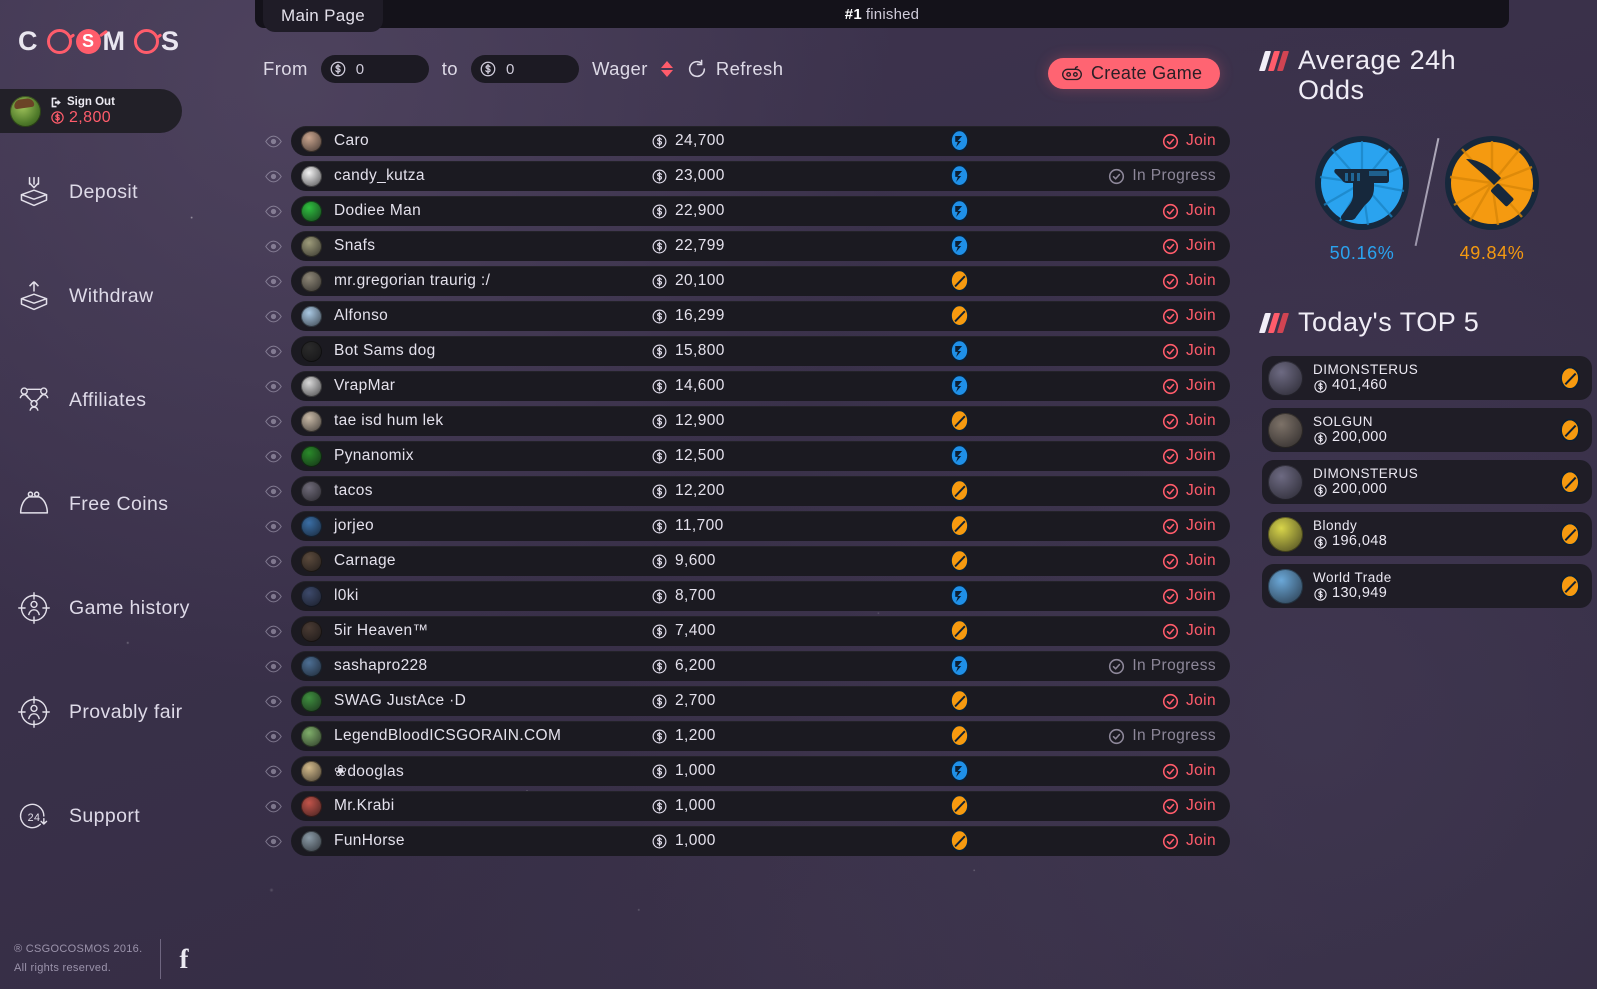 This screenshot has width=1597, height=989. I want to click on list-item: World Trade 130,949, so click(1427, 586).